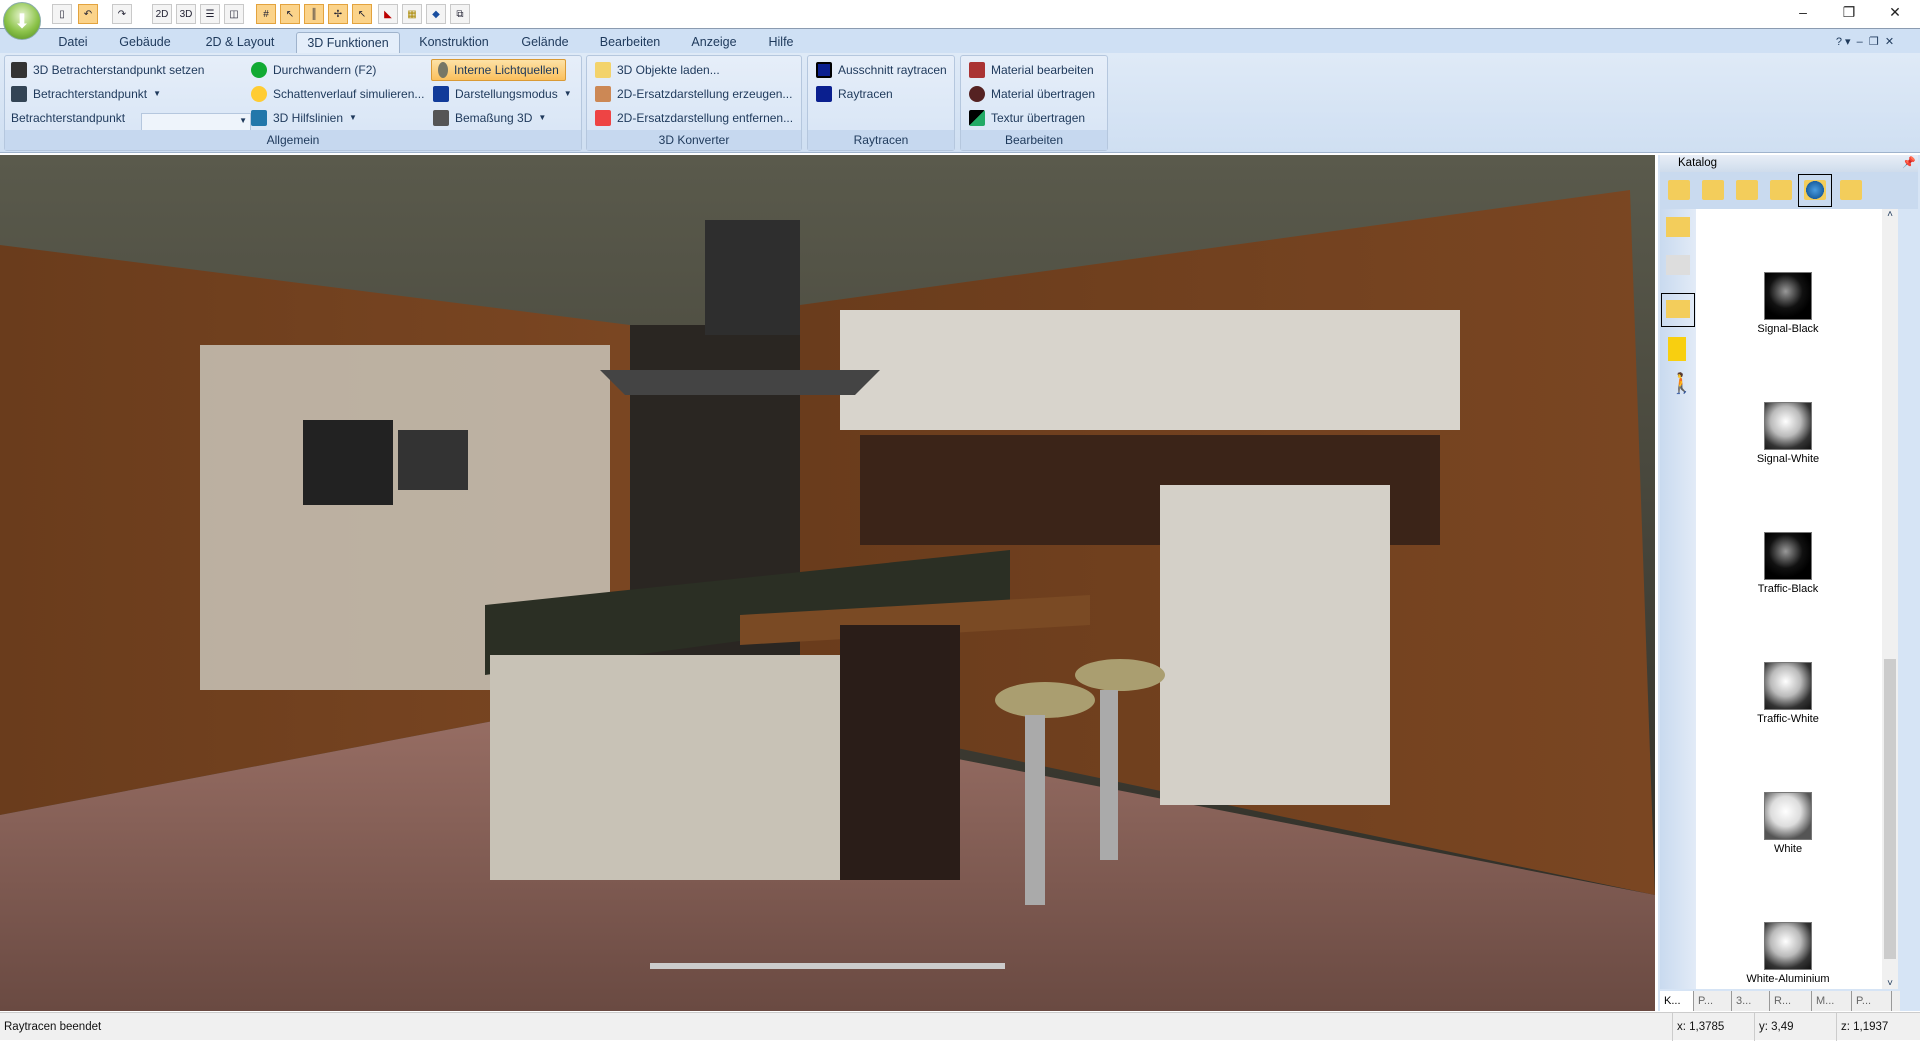 The height and width of the screenshot is (1041, 1920). Describe the element at coordinates (162, 14) in the screenshot. I see `view-2d-icon: 2D` at that location.